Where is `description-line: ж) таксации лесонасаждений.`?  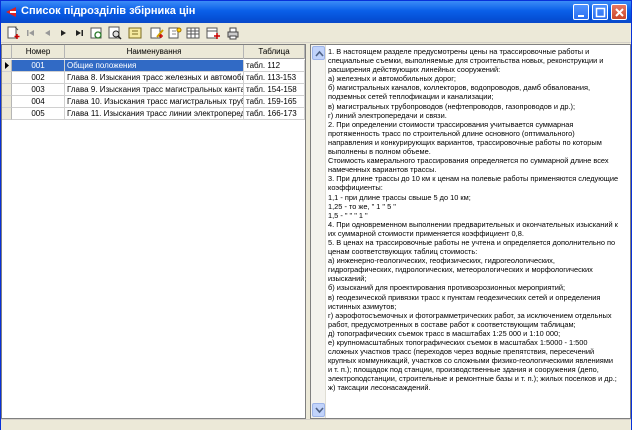
description-line: ж) таксации лесонасаждений. is located at coordinates (379, 388).